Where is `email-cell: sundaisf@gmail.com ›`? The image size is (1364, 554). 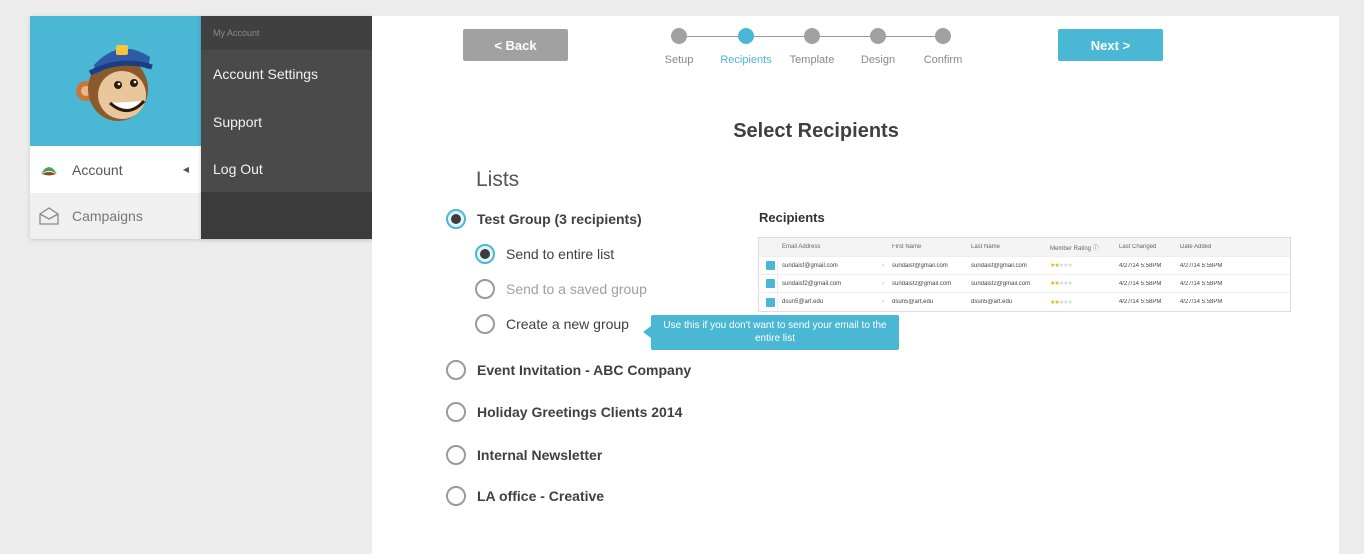 email-cell: sundaisf@gmail.com › is located at coordinates (832, 265).